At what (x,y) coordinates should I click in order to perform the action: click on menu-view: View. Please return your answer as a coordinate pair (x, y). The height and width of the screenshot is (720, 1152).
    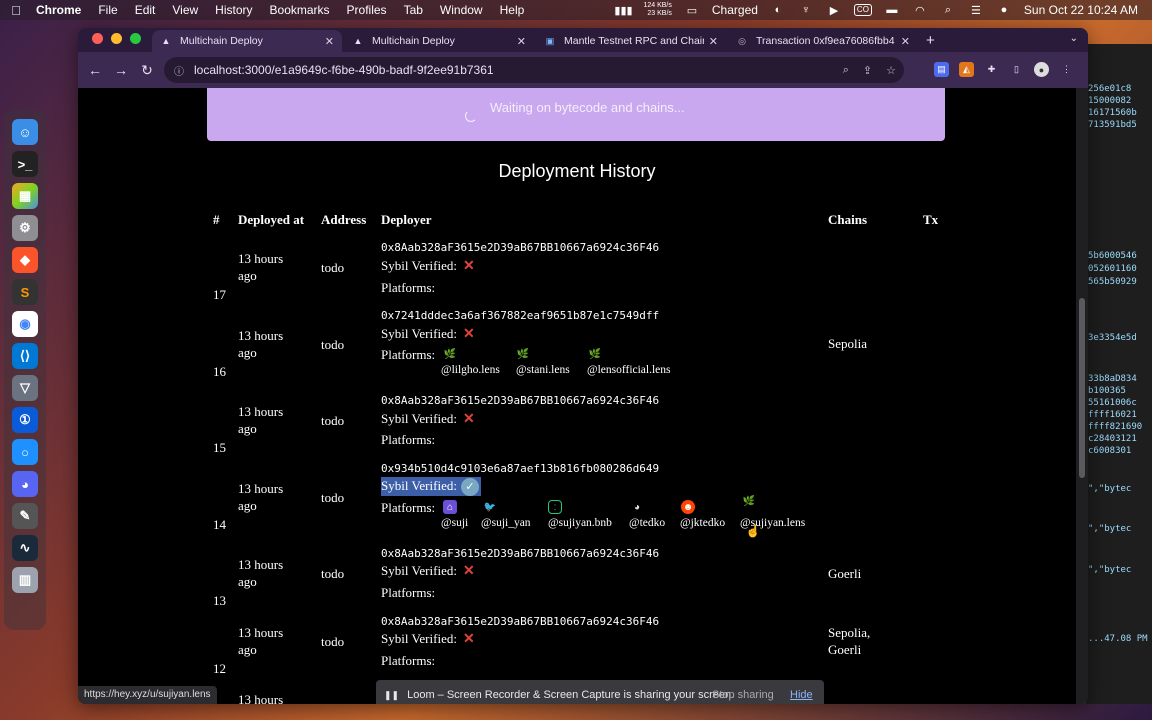
    Looking at the image, I should click on (185, 10).